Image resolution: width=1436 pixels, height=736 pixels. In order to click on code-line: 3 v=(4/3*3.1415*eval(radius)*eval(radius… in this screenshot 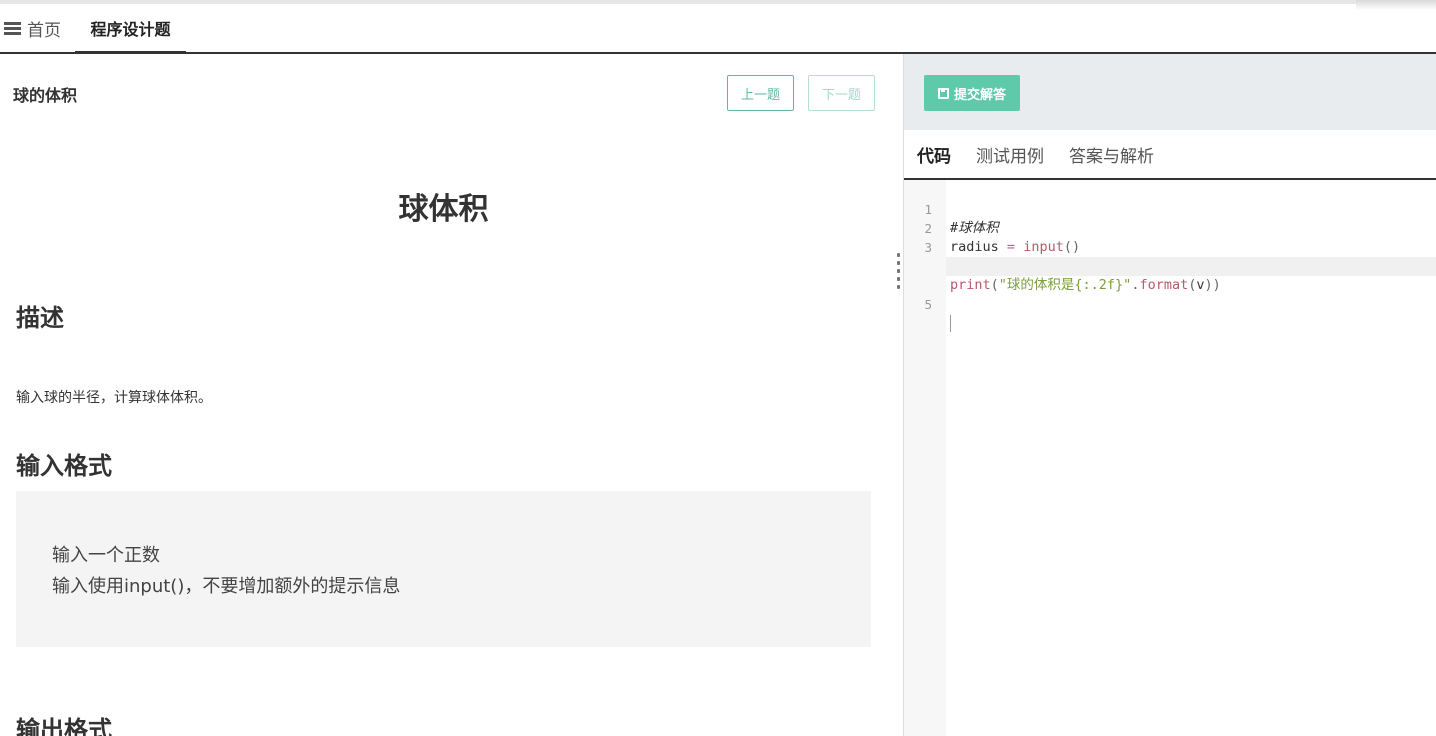, I will do `click(1170, 246)`.